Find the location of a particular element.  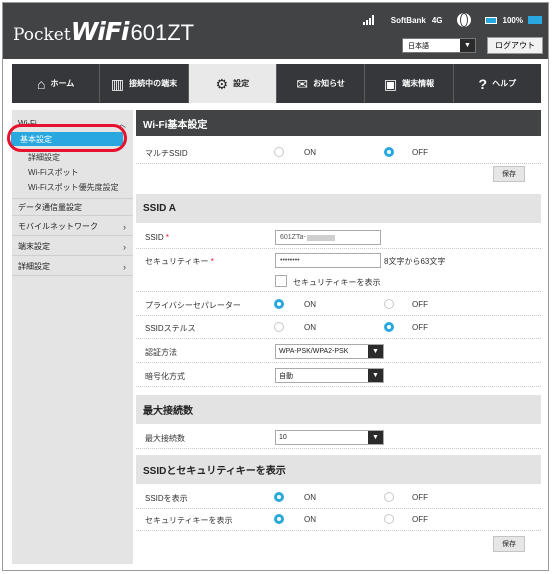

auth-method-value: WPA-PSK/WPA2-PSK is located at coordinates (314, 351).